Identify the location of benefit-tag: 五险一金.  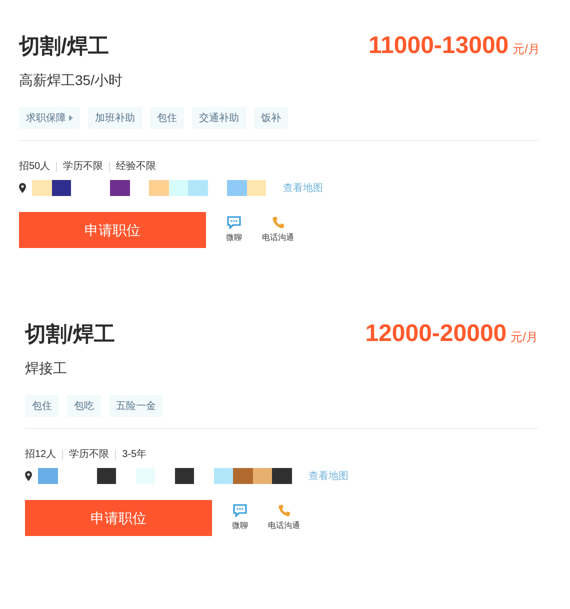
(136, 406).